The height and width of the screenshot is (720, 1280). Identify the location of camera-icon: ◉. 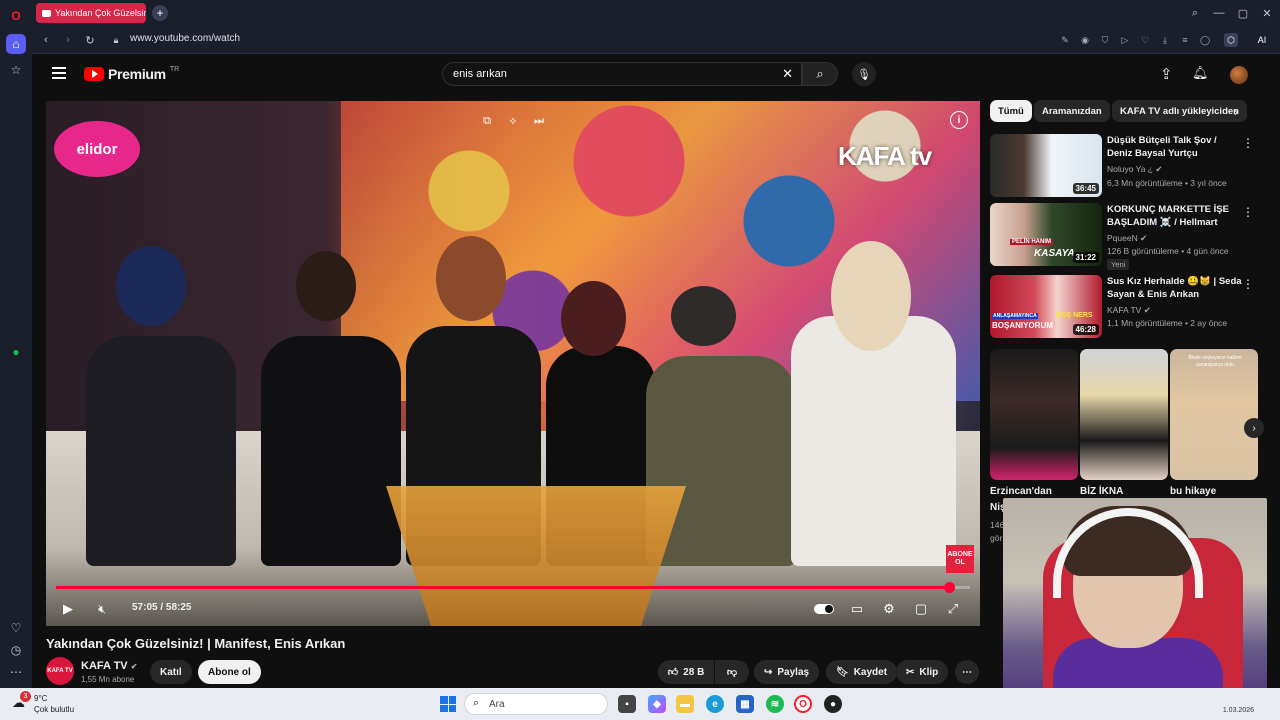
(1085, 40).